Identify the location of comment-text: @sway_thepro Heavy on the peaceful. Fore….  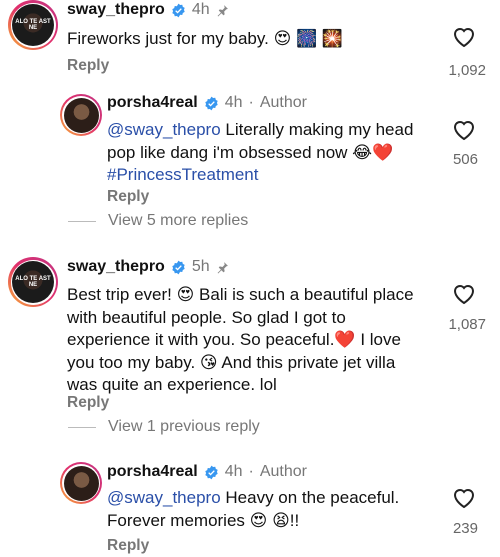
(267, 509).